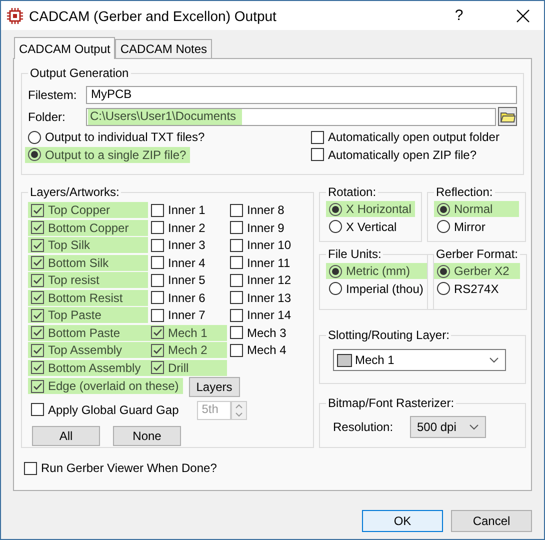 The image size is (545, 540). What do you see at coordinates (477, 288) in the screenshot?
I see `radio-button: RS274X` at bounding box center [477, 288].